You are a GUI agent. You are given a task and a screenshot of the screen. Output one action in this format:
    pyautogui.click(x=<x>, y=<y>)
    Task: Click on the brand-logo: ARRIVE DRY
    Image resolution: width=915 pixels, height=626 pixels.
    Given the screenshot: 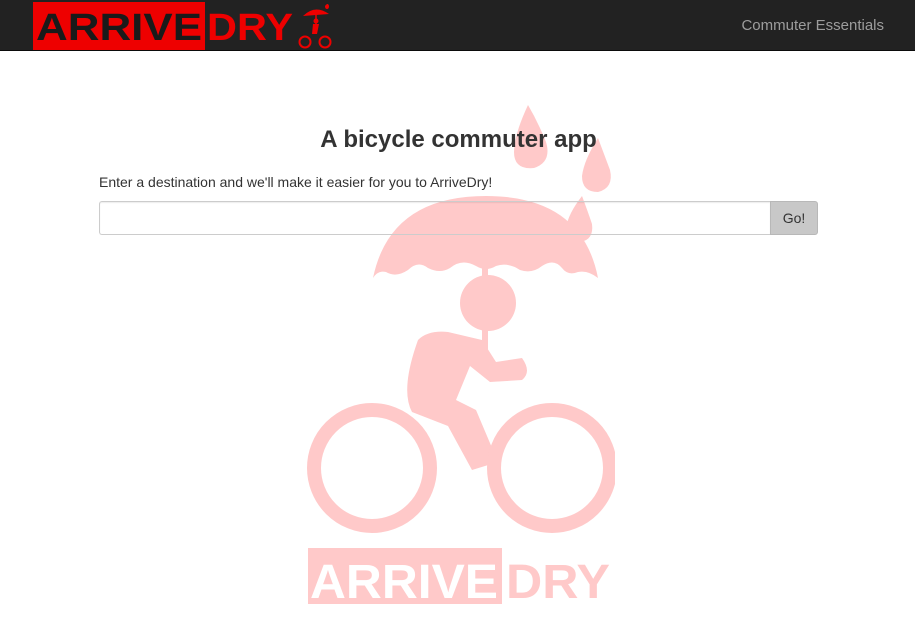 What is the action you would take?
    pyautogui.click(x=183, y=26)
    